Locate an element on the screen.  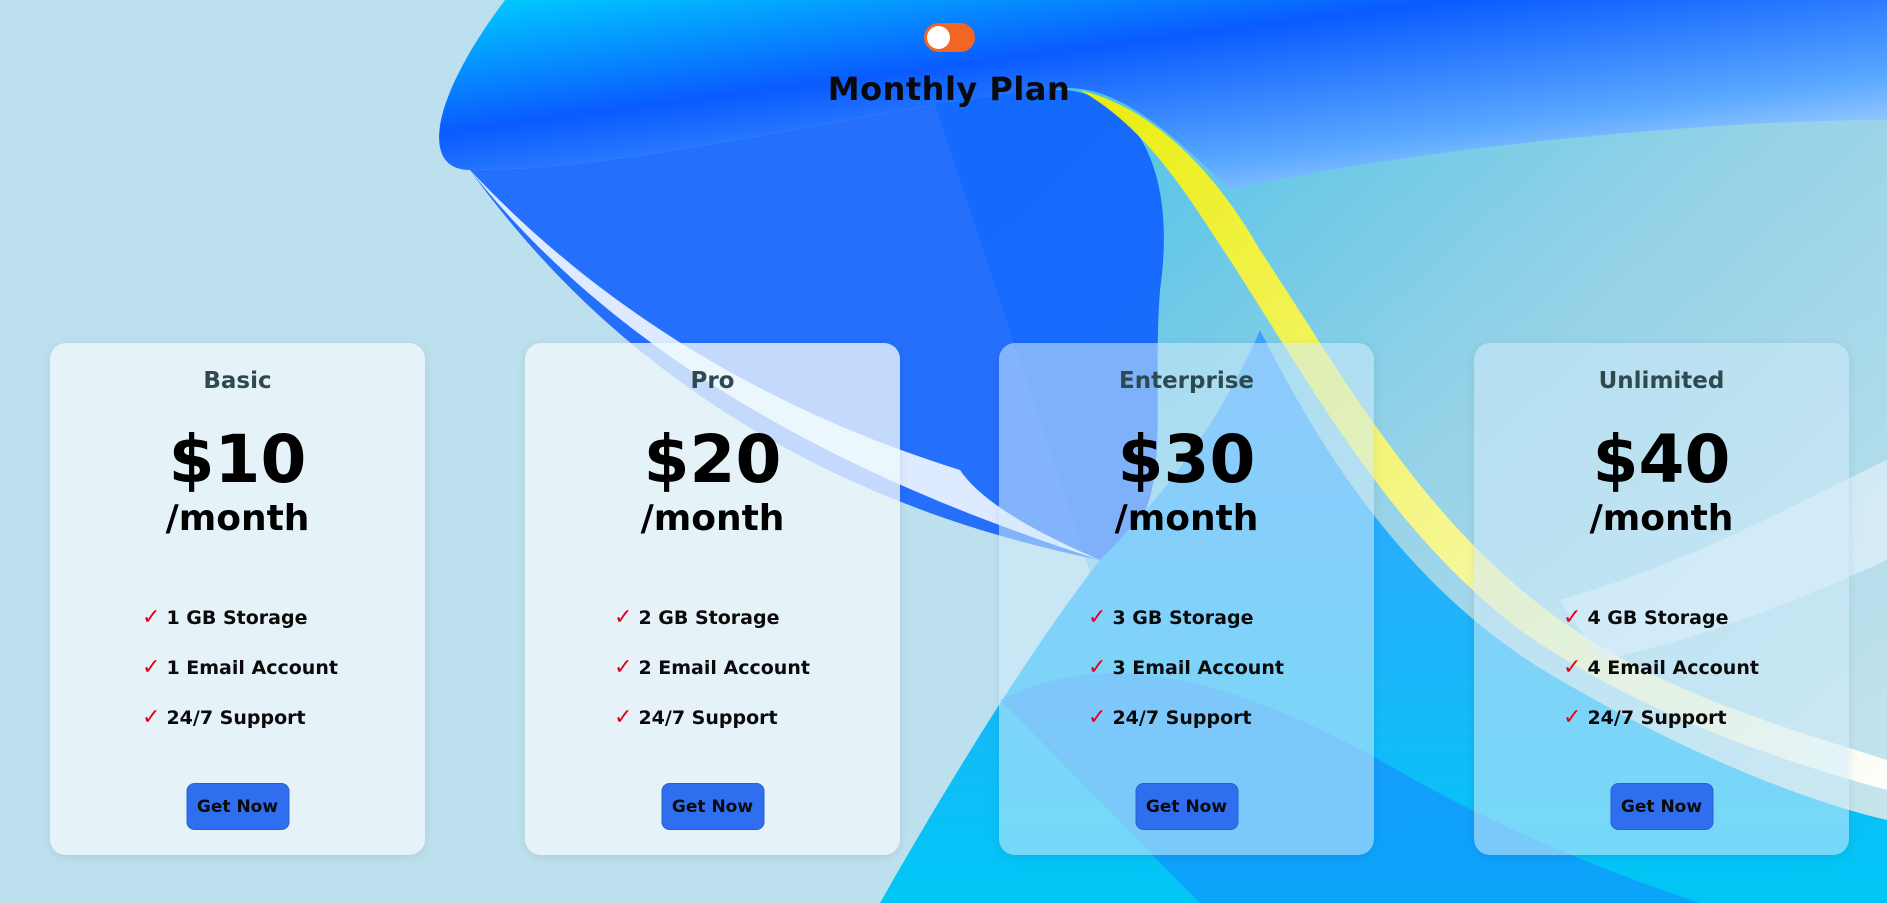
feature-item: ✓ 3 GB Storage is located at coordinates (1186, 618).